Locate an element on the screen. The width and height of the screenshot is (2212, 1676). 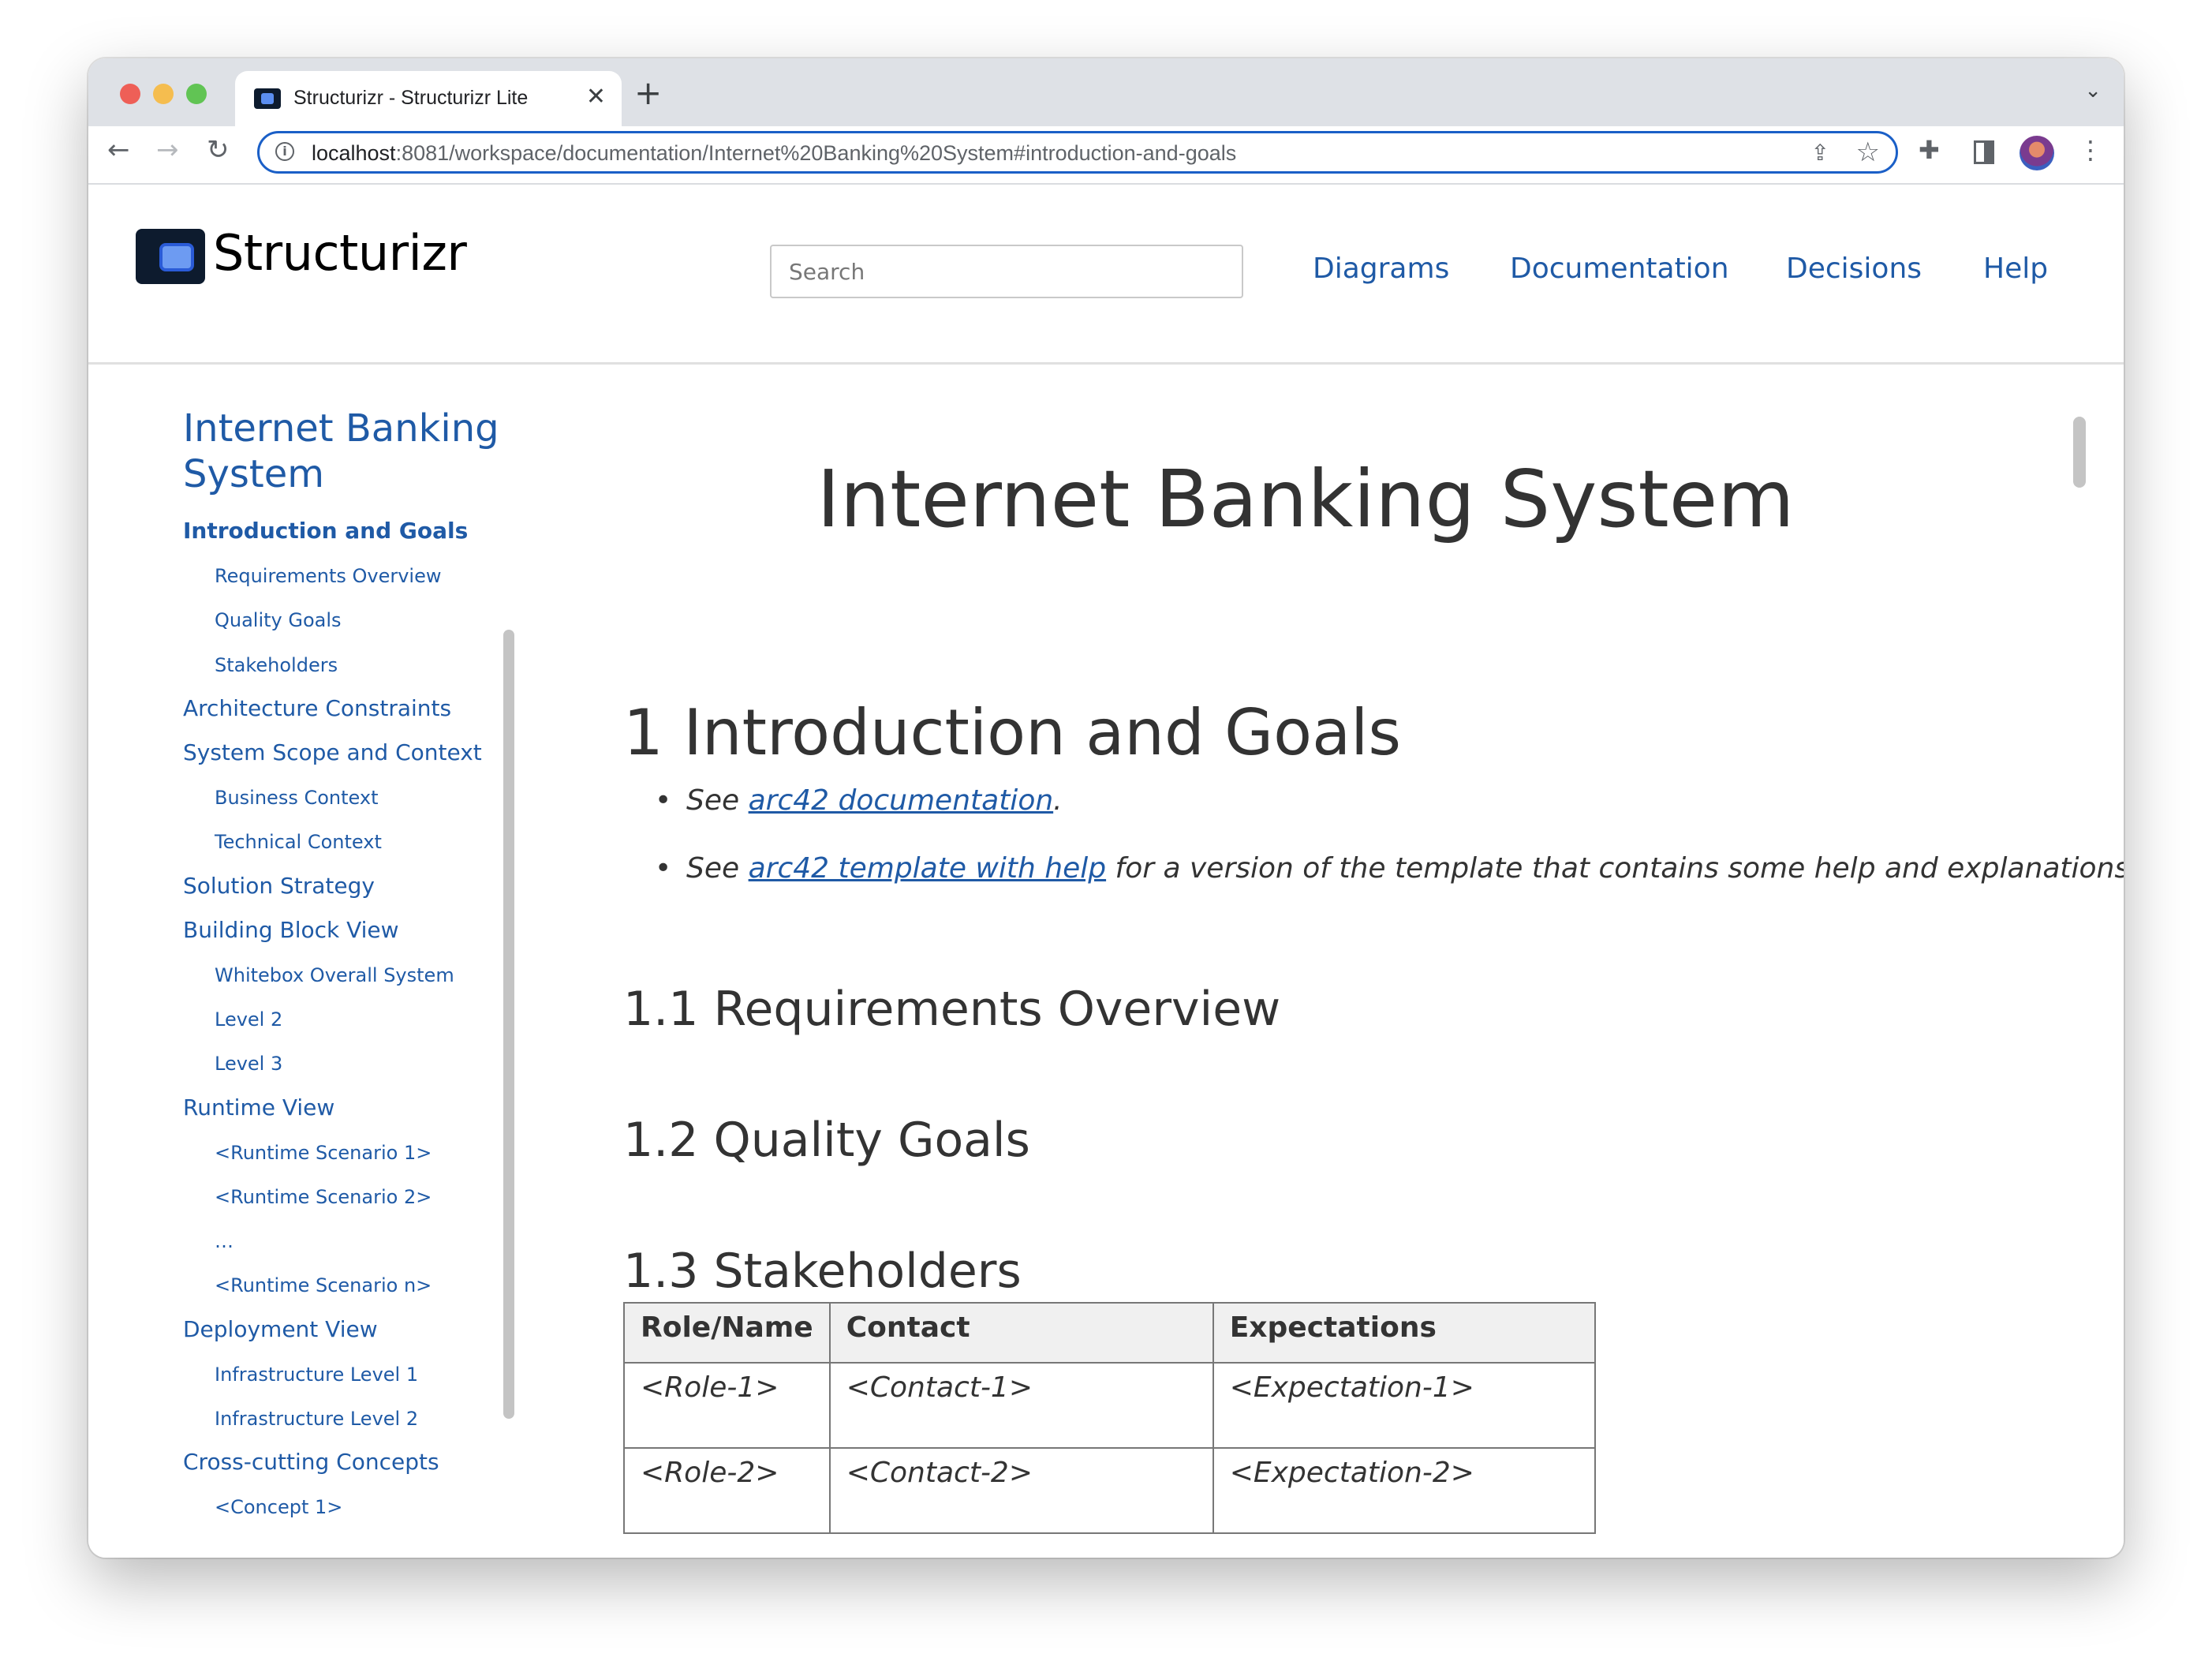
nav-documentation-link: Documentation is located at coordinates (1619, 269).